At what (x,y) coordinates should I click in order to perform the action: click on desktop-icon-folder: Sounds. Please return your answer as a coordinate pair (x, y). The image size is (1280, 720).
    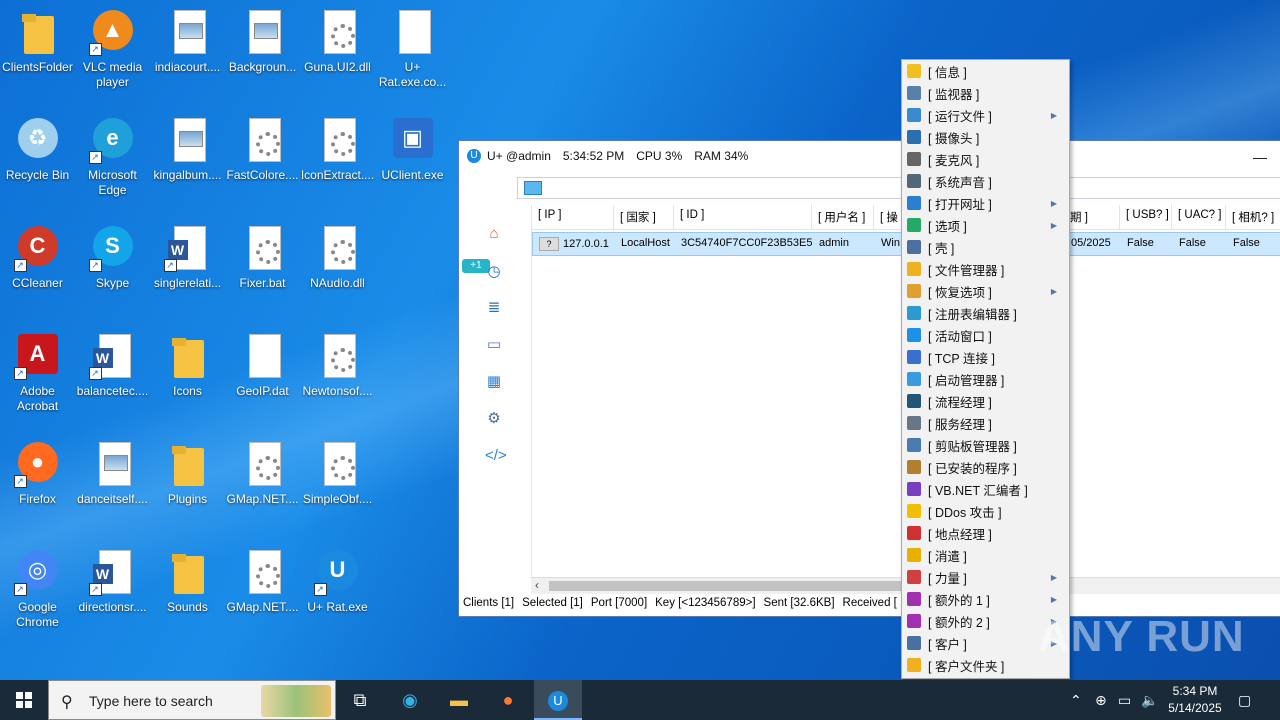
    Looking at the image, I should click on (187, 592).